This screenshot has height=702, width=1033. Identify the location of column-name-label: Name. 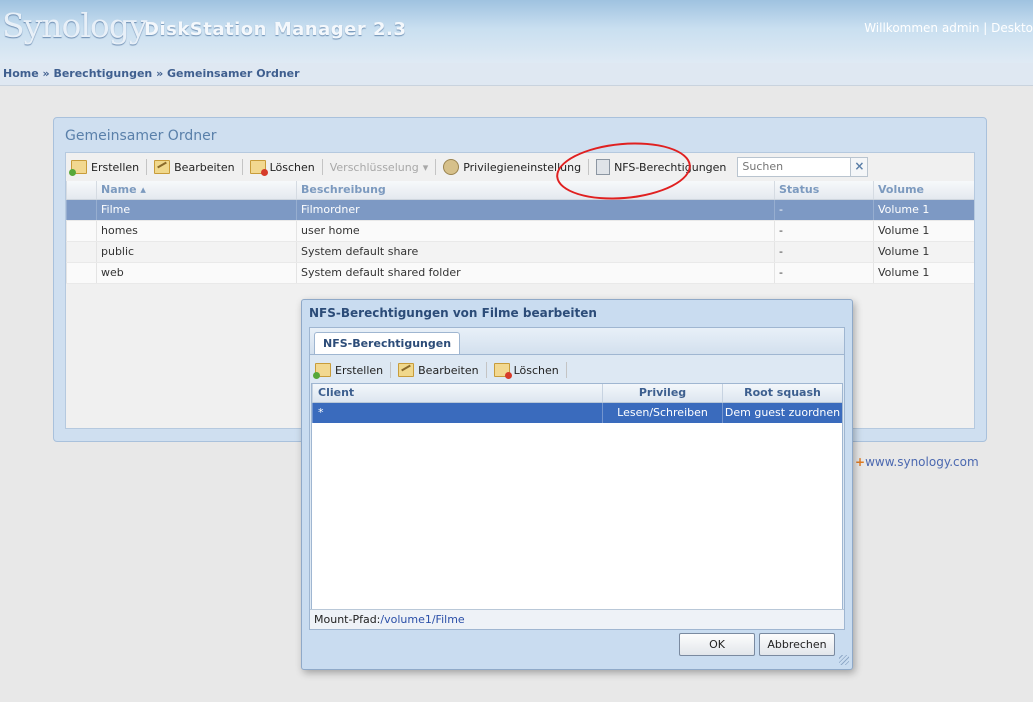
(119, 189).